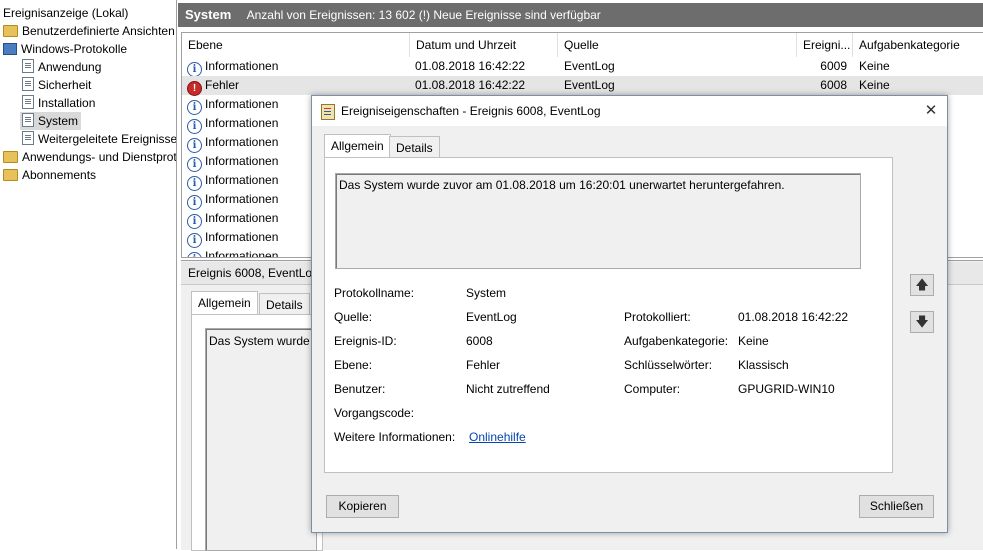  I want to click on tree-item-forwarded-events: Weitergeleitete Ereignisse, so click(99, 139).